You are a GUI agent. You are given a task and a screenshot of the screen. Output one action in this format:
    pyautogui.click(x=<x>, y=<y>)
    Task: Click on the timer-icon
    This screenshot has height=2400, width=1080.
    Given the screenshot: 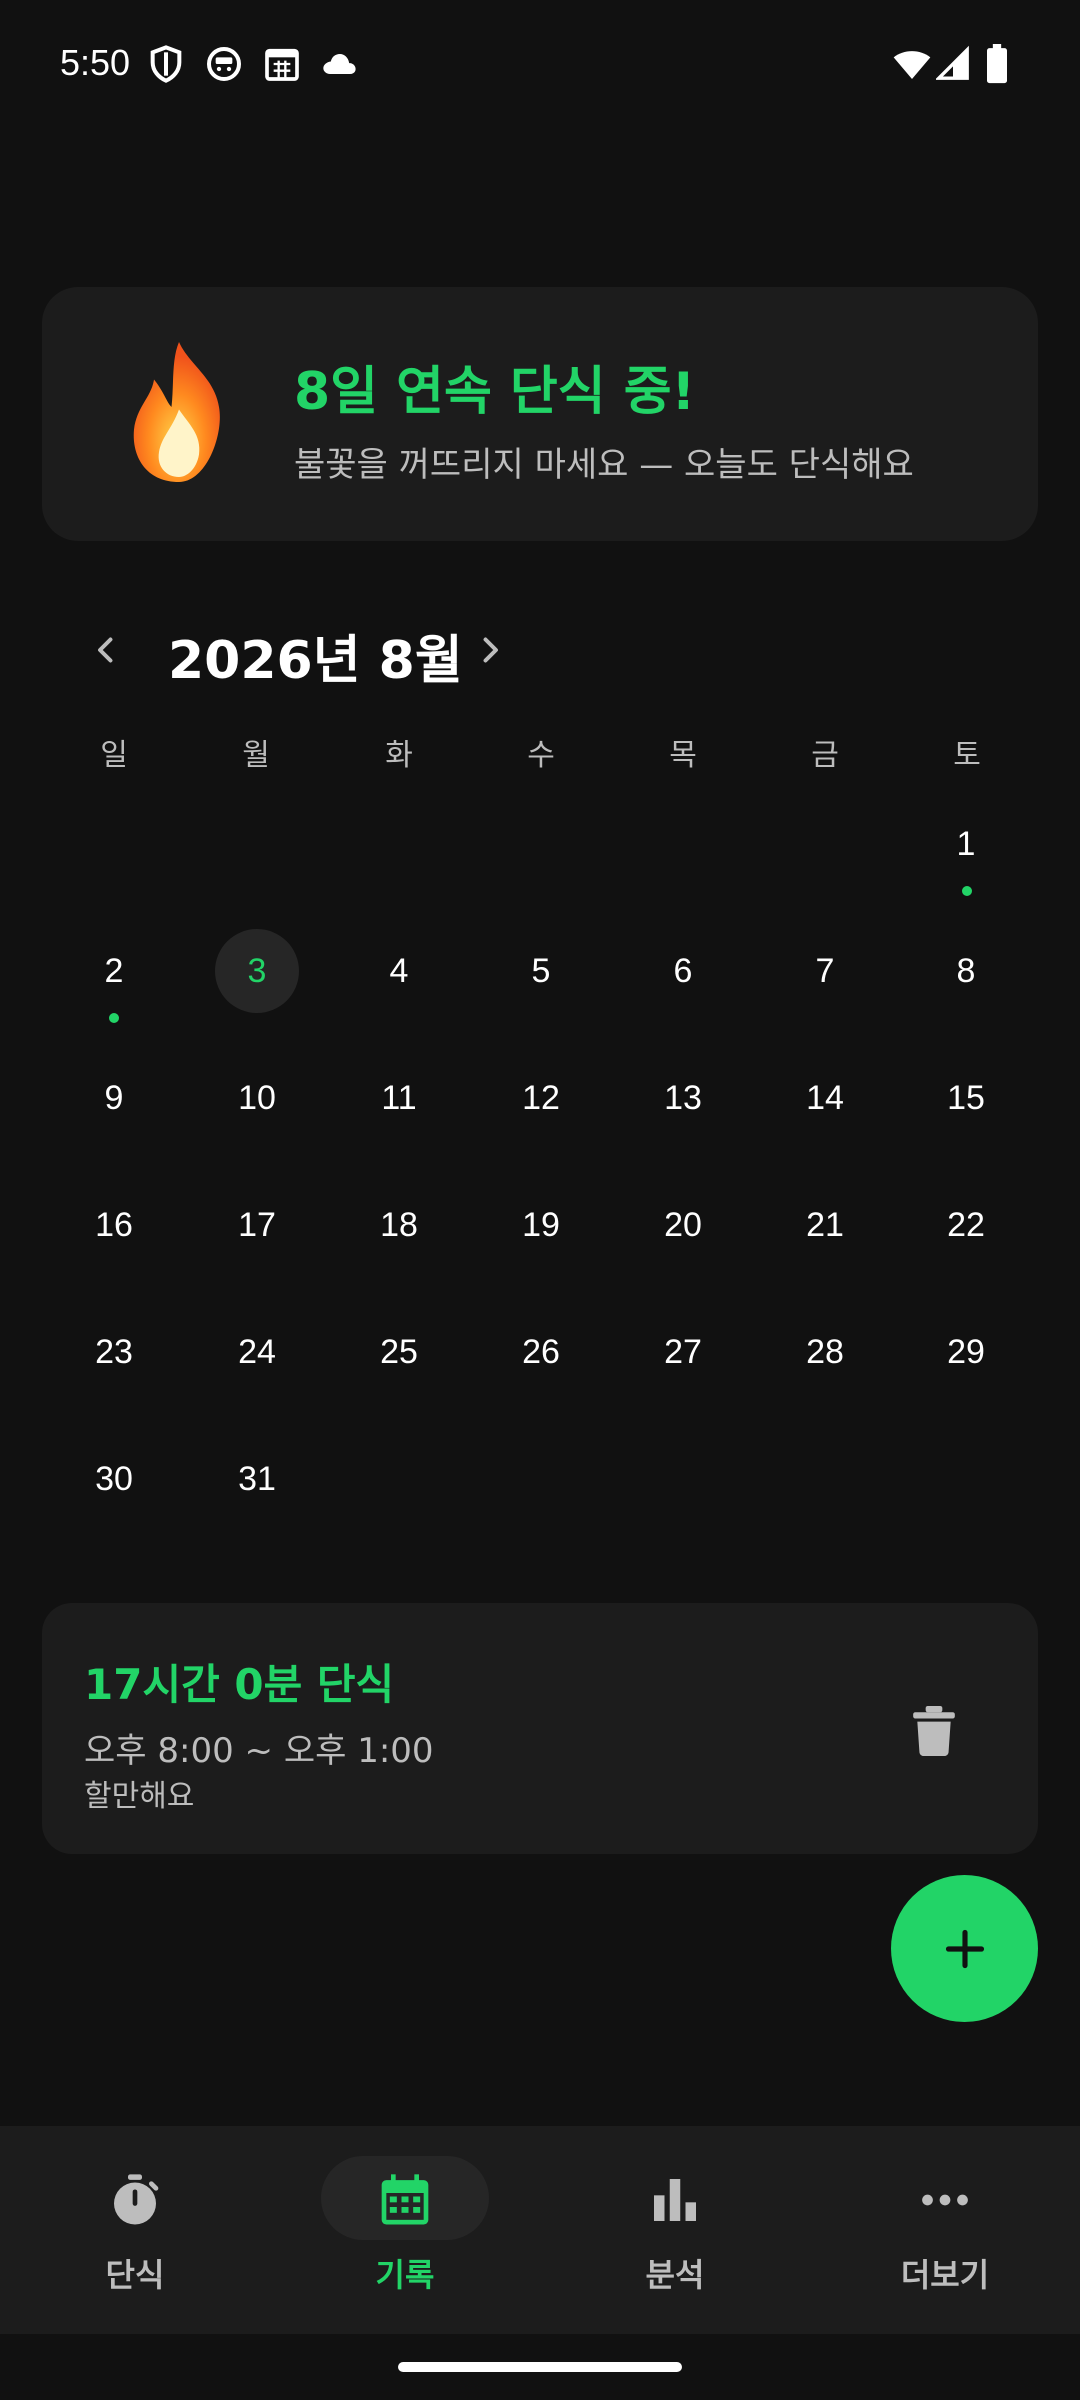 What is the action you would take?
    pyautogui.click(x=136, y=2199)
    